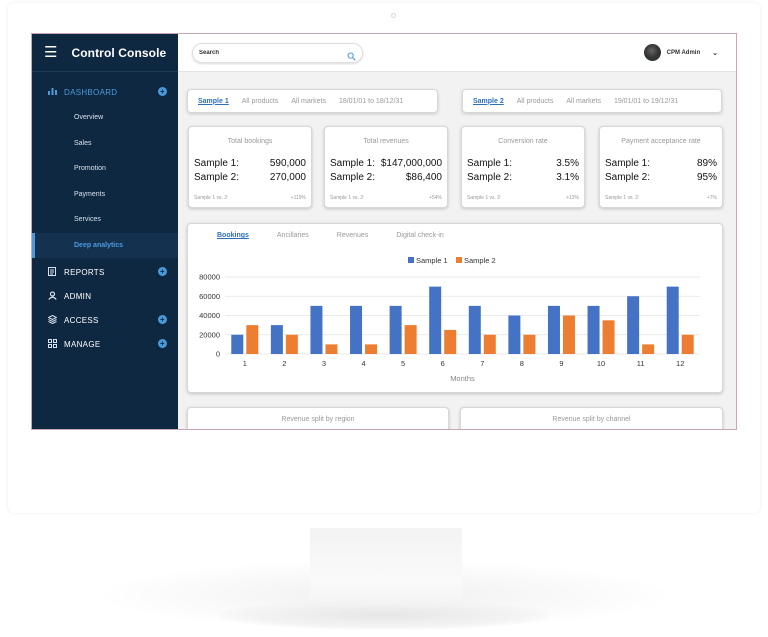 The image size is (768, 637). Describe the element at coordinates (371, 101) in the screenshot. I see `filter-date-range: 18/01/01 to 18/12/31` at that location.